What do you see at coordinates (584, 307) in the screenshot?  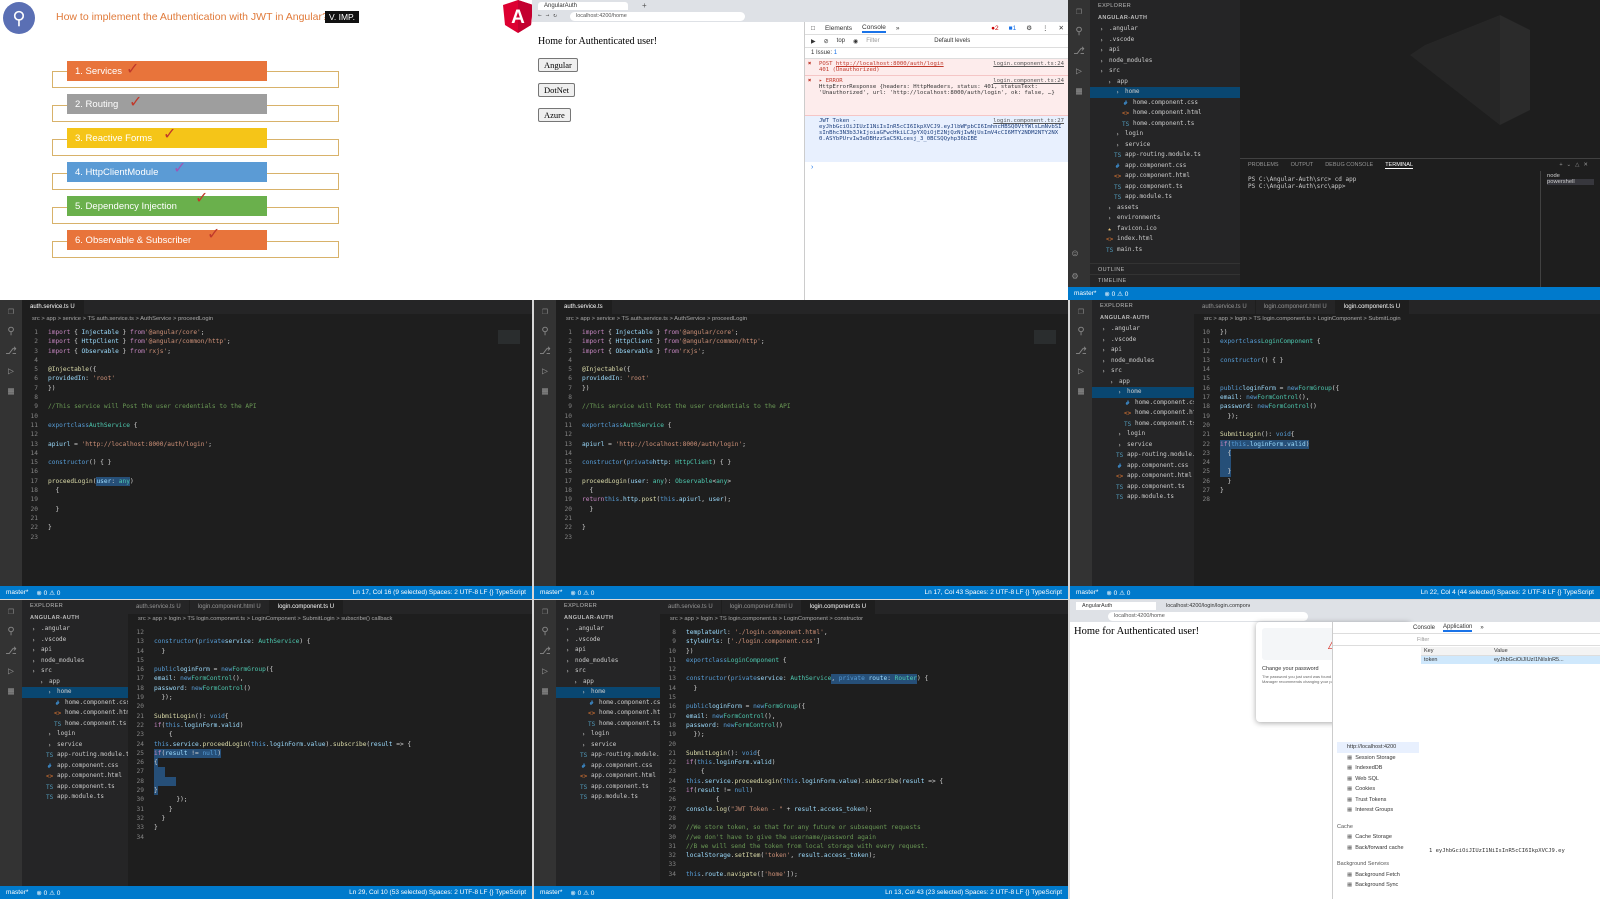 I see `editor-tab-auth-service: auth.service.ts` at bounding box center [584, 307].